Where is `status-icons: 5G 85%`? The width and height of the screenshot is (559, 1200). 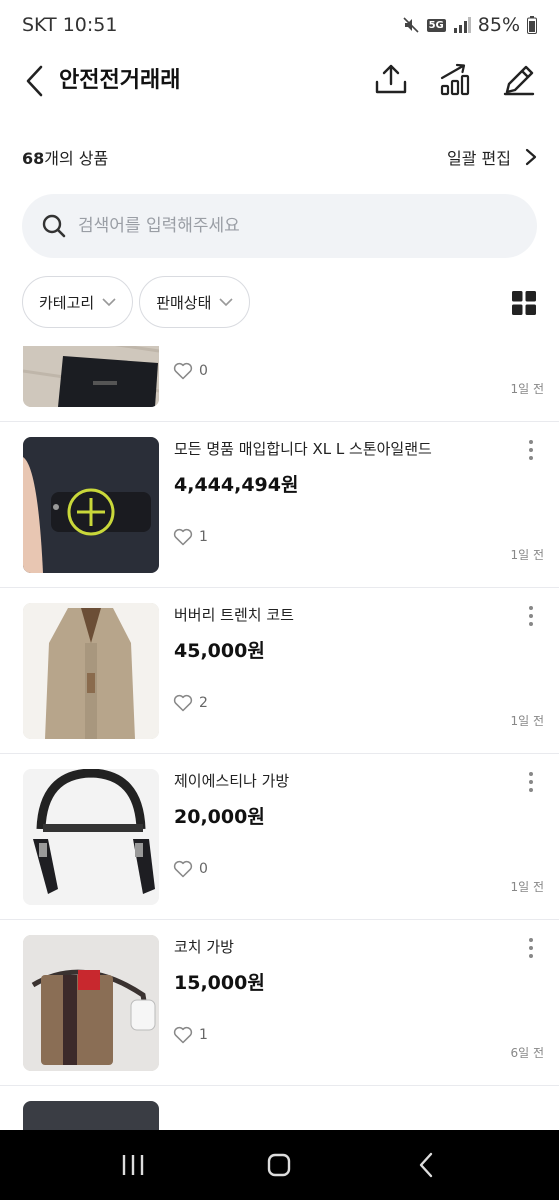 status-icons: 5G 85% is located at coordinates (469, 25).